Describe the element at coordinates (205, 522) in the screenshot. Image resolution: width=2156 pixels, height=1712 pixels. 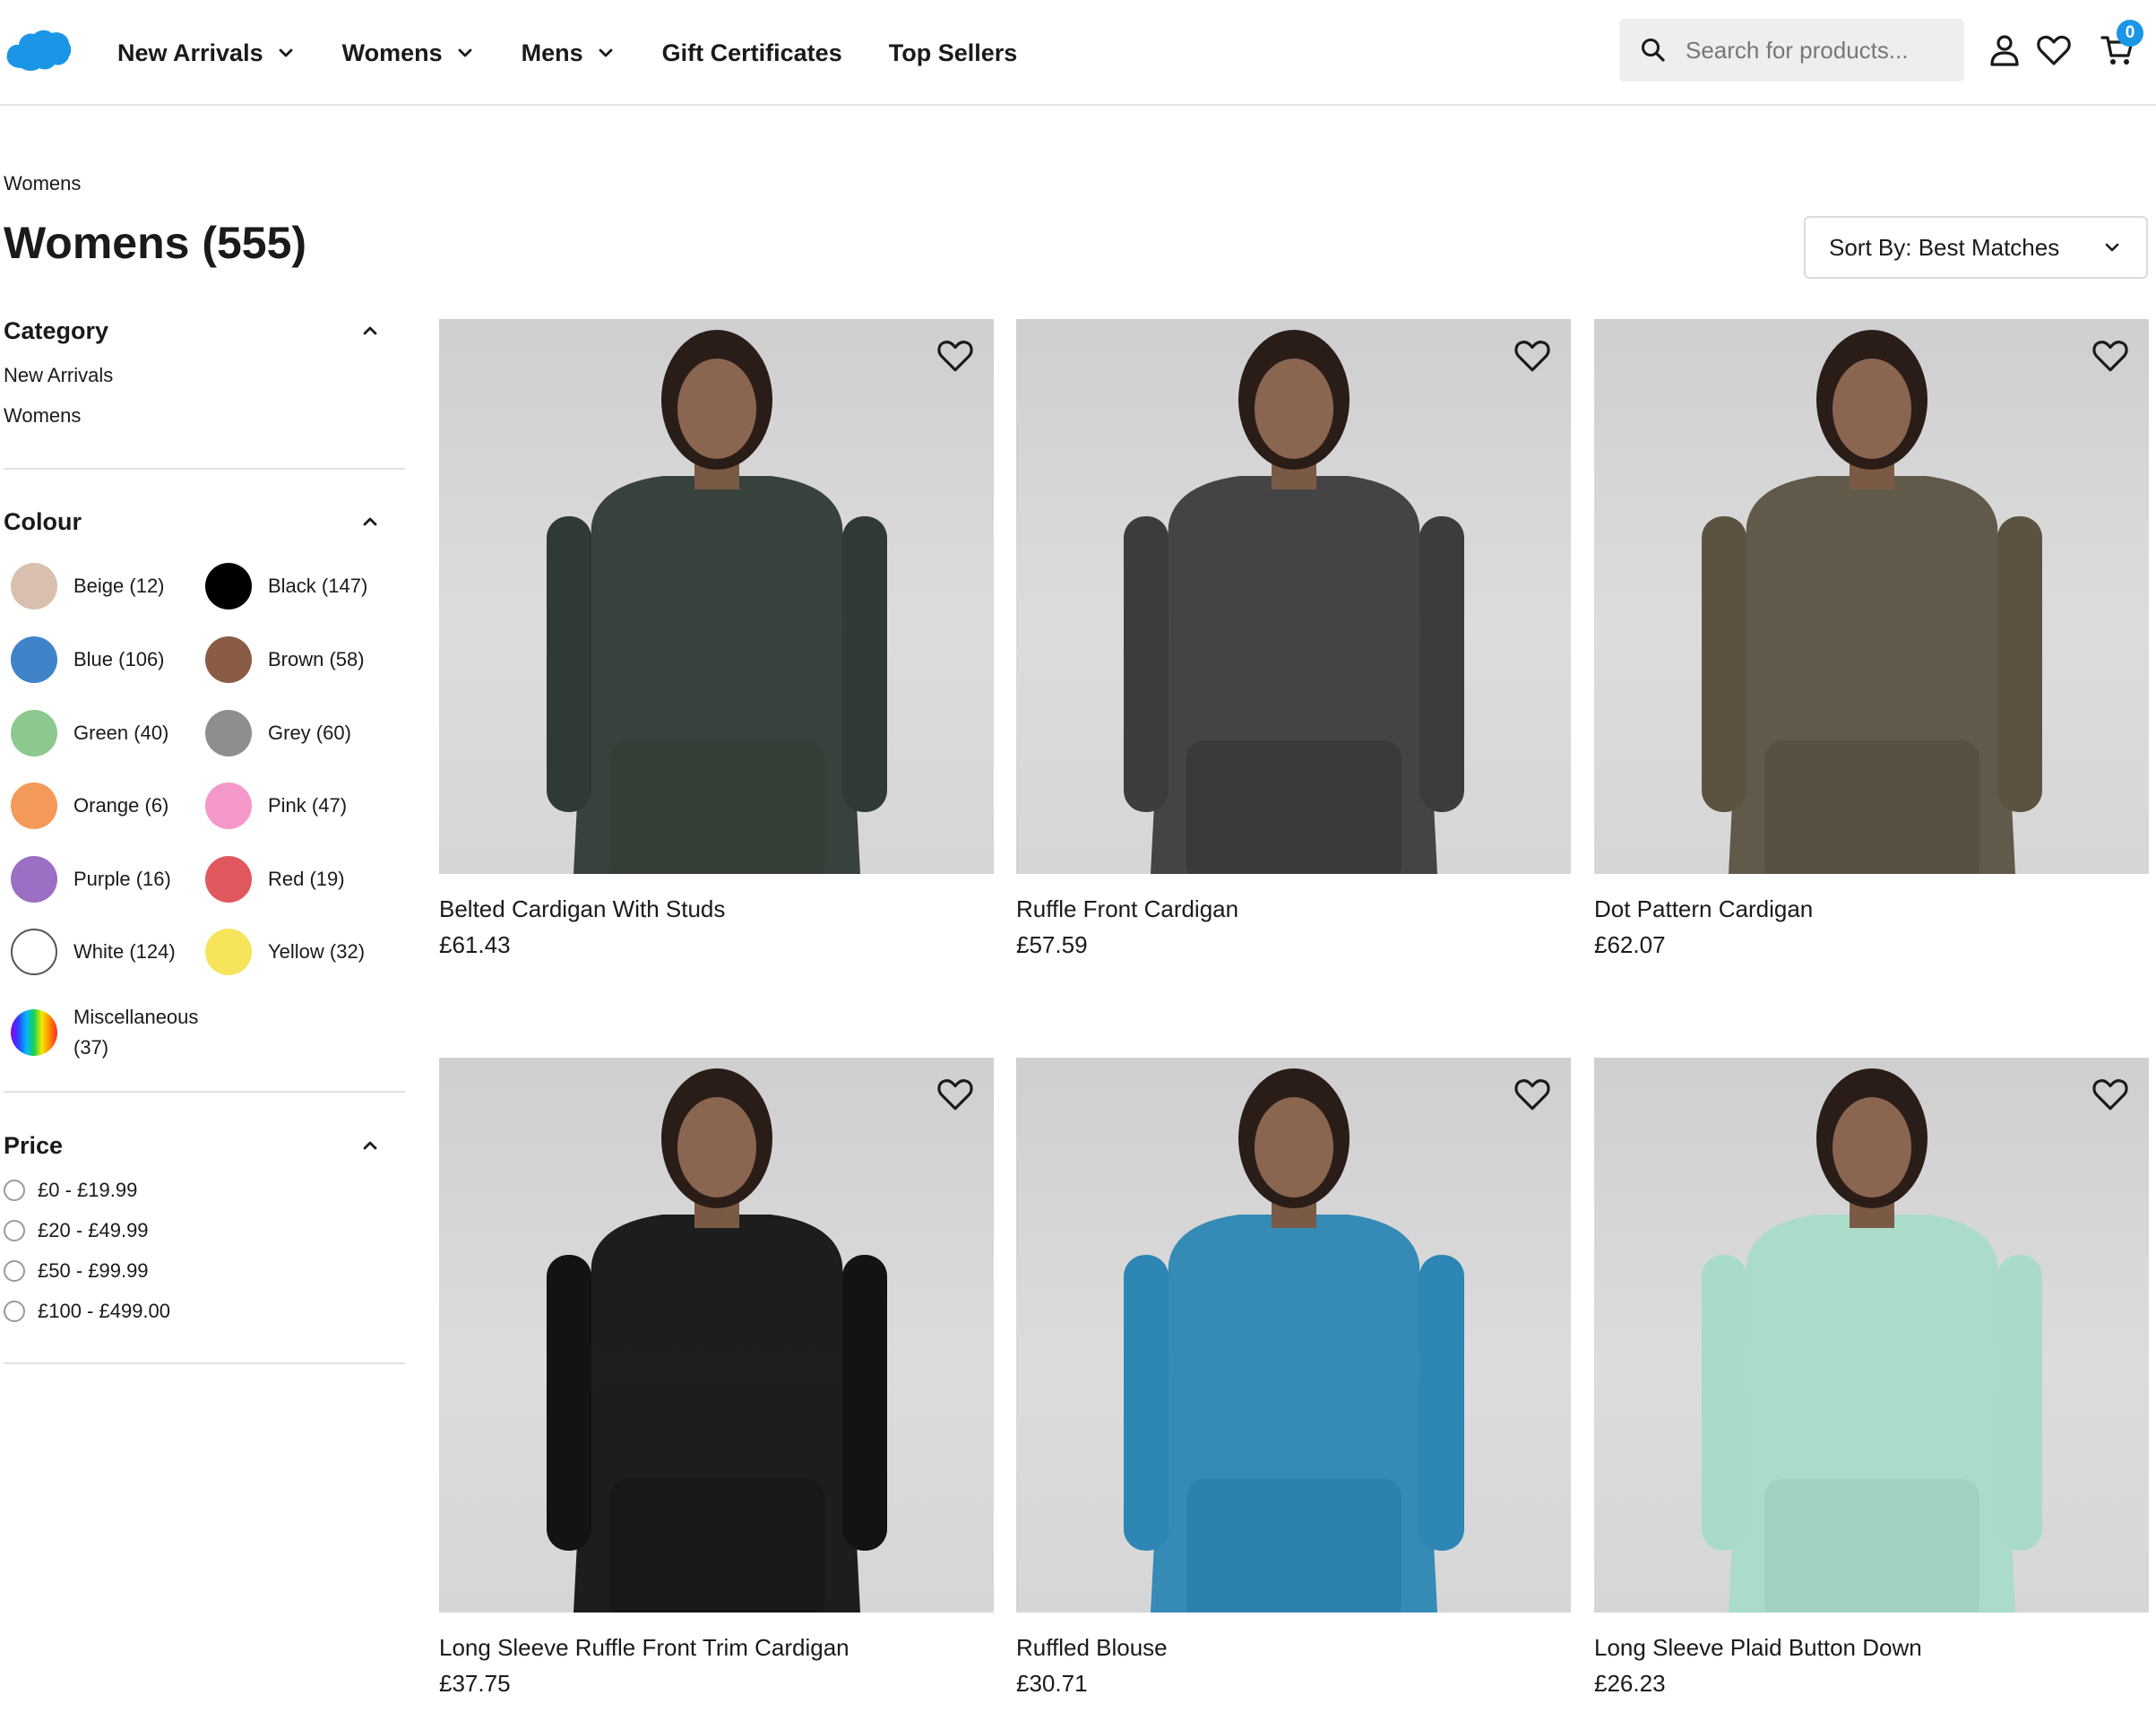
I see `colour-filter-header: Colour` at that location.